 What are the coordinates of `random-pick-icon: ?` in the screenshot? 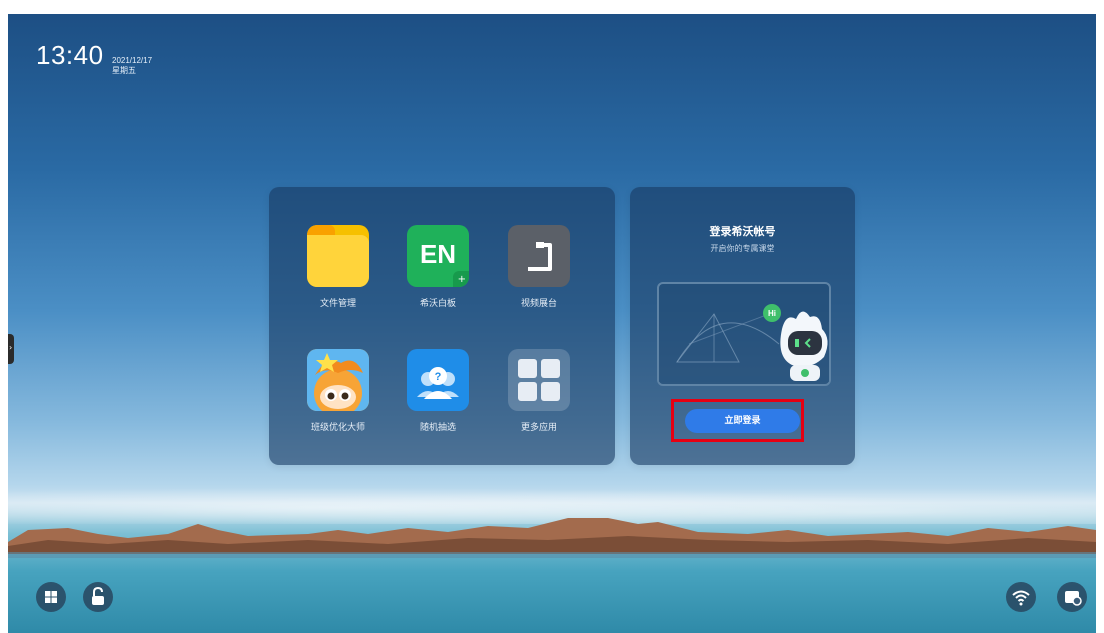 It's located at (438, 380).